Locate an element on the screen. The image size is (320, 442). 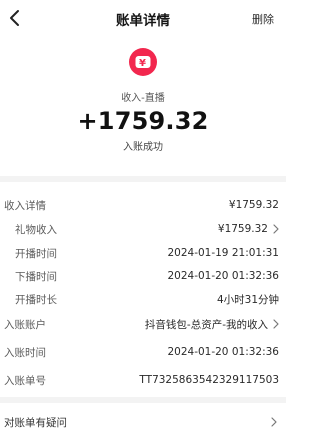
entry-time-value: 2024-01-20 01:32:36 is located at coordinates (223, 352).